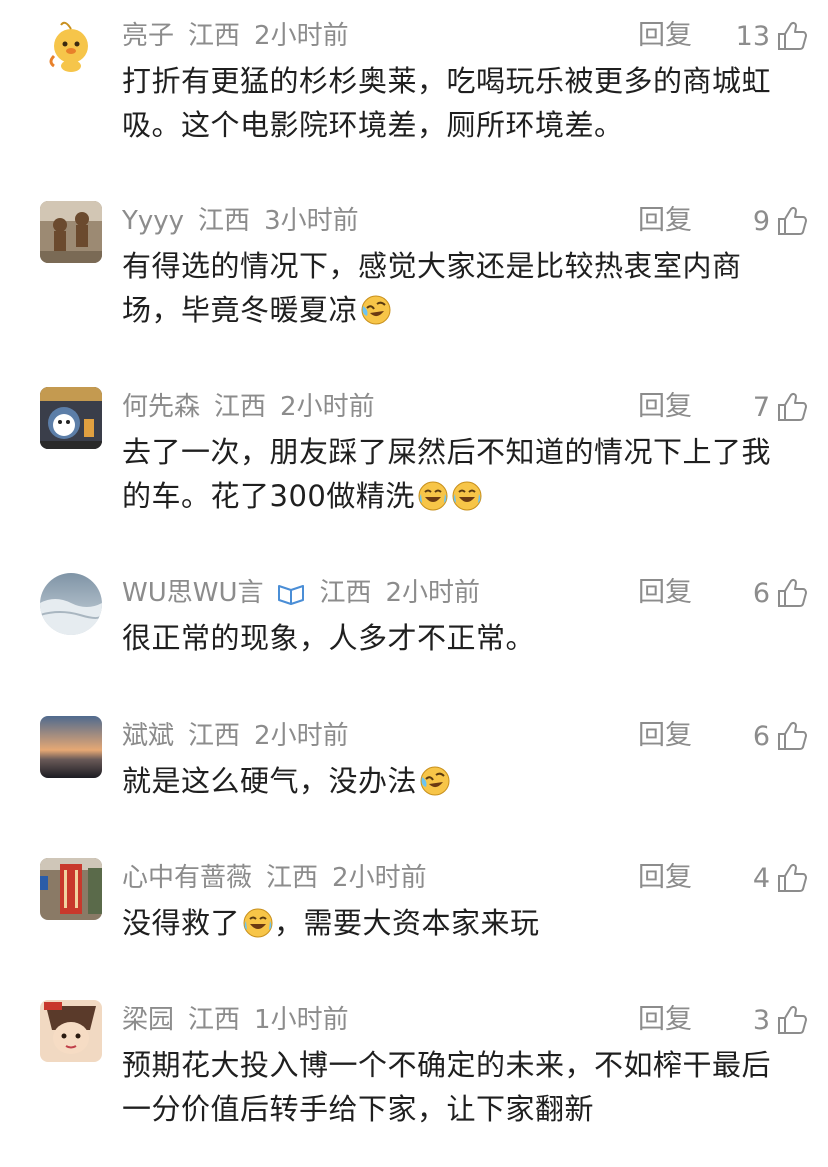 The image size is (828, 1167). I want to click on comment-meta: 梁园 江西 1小时前, so click(475, 1020).